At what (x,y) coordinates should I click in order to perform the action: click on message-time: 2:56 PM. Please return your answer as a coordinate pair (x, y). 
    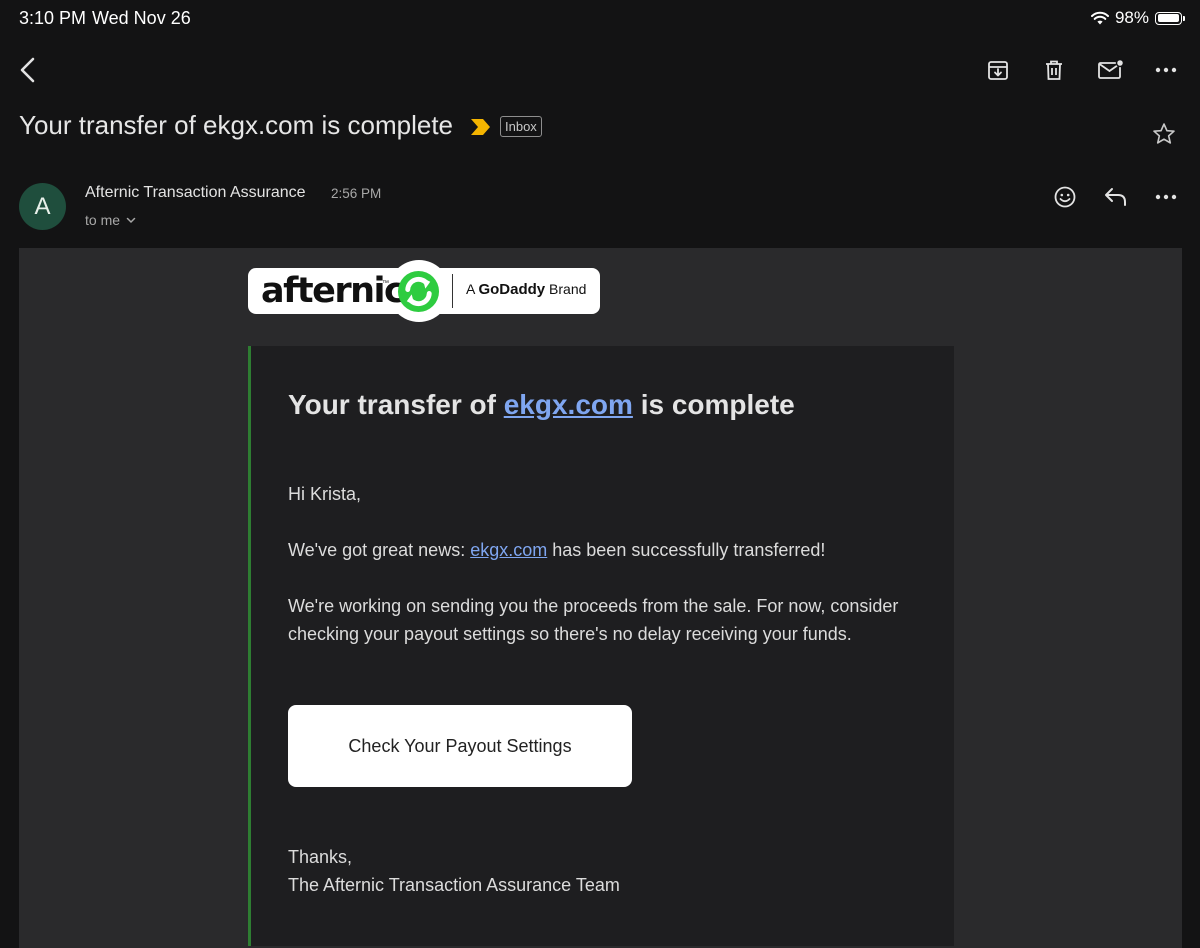
    Looking at the image, I should click on (356, 193).